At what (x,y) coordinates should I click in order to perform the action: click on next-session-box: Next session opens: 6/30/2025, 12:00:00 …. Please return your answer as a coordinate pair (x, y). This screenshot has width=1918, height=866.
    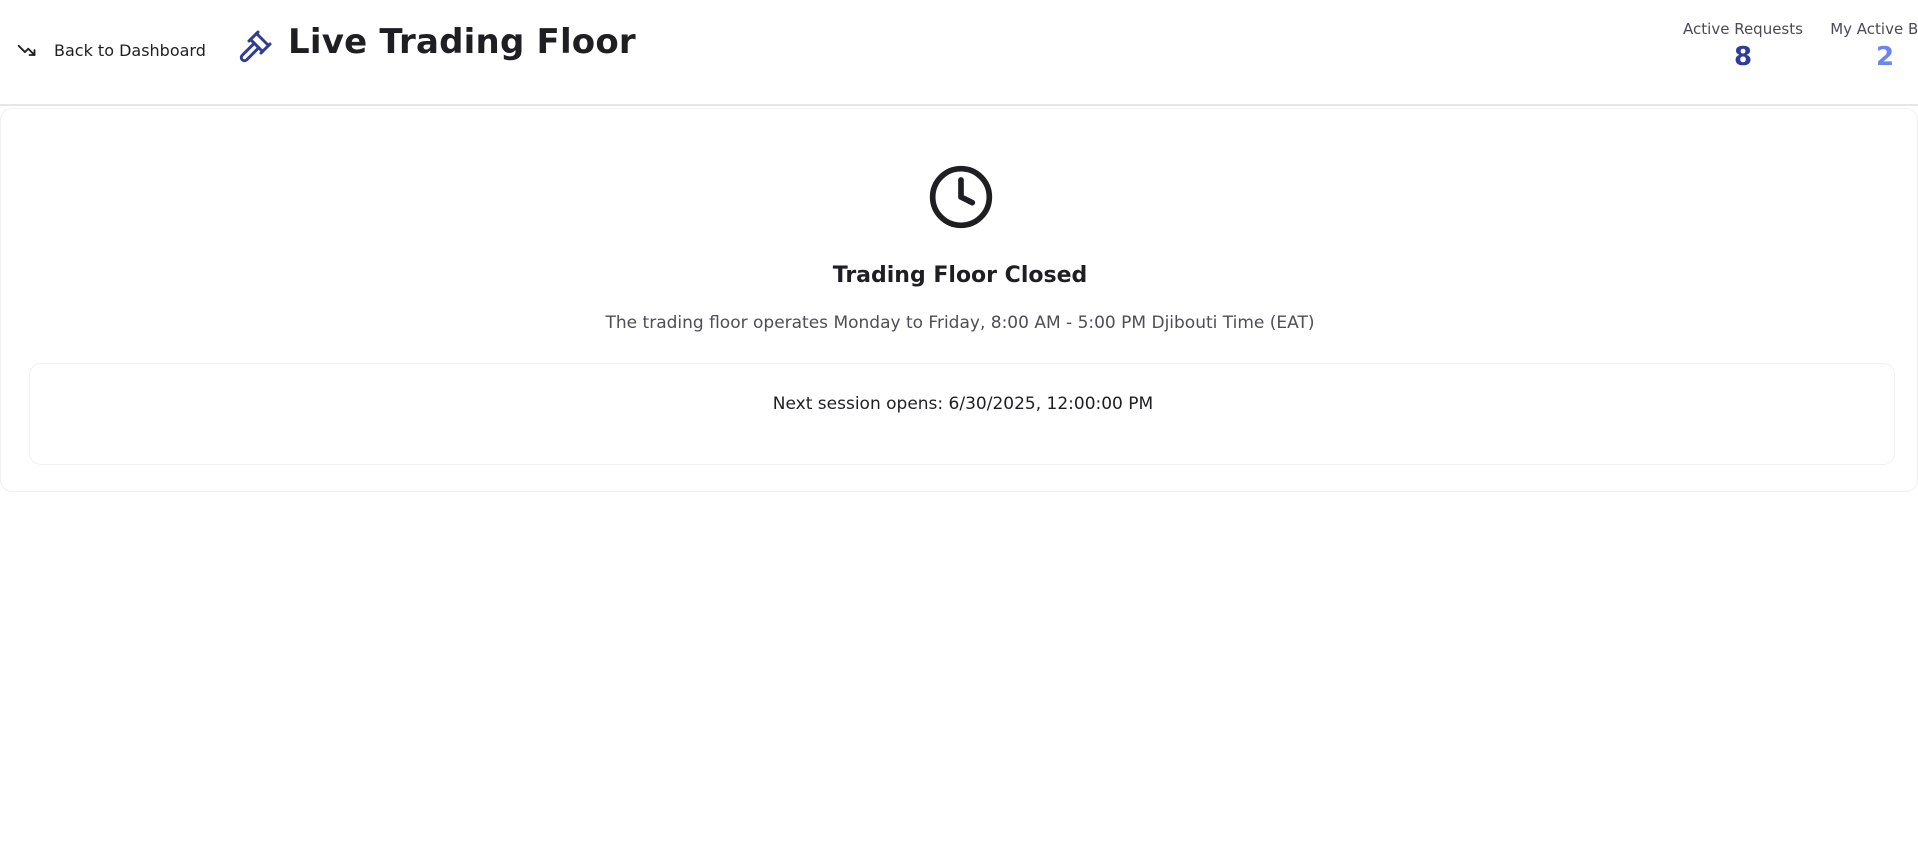
    Looking at the image, I should click on (962, 414).